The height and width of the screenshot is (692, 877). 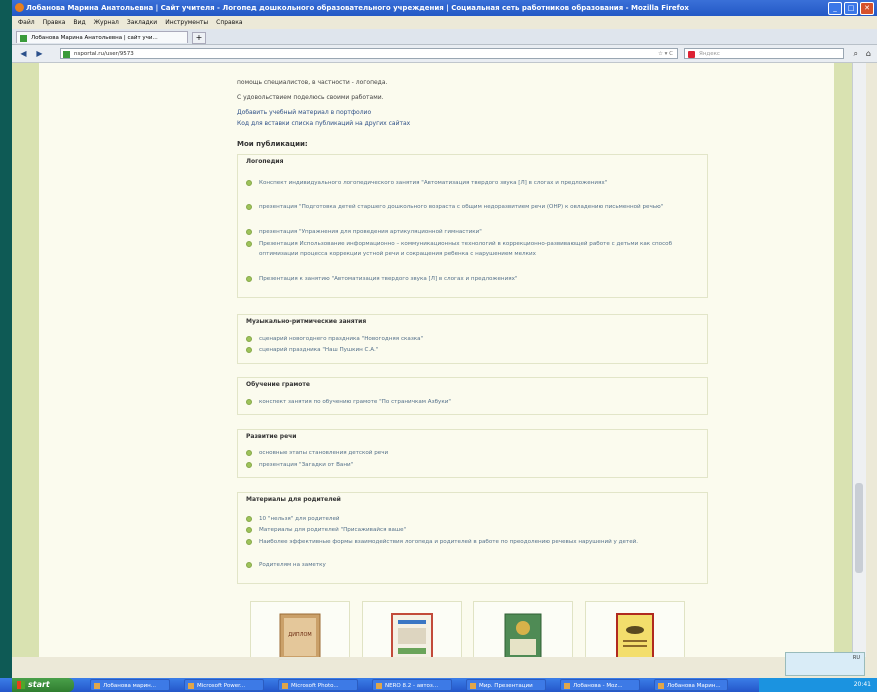 What do you see at coordinates (104, 54) in the screenshot?
I see `url-text: nsportal.ru/user/9573` at bounding box center [104, 54].